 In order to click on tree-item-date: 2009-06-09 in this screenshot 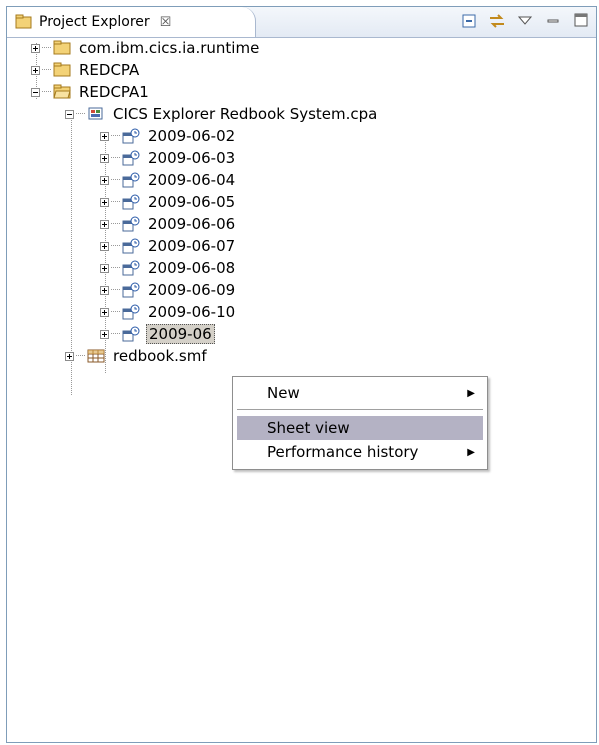, I will do `click(168, 290)`.